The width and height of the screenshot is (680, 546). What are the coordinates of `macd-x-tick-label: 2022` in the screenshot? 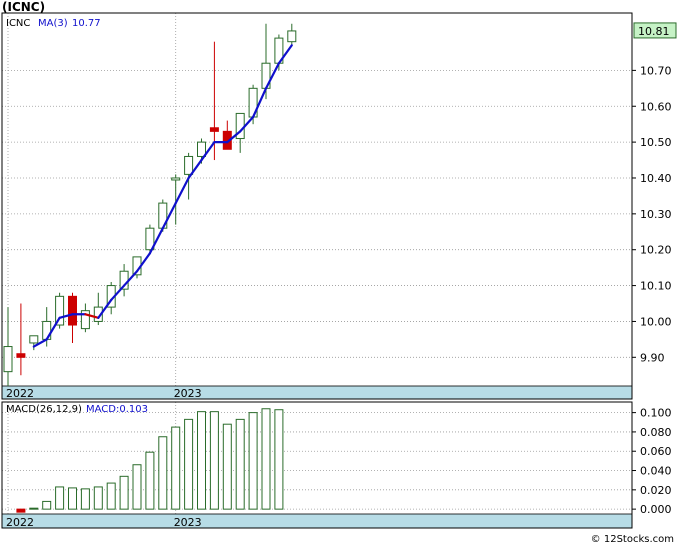 It's located at (20, 522).